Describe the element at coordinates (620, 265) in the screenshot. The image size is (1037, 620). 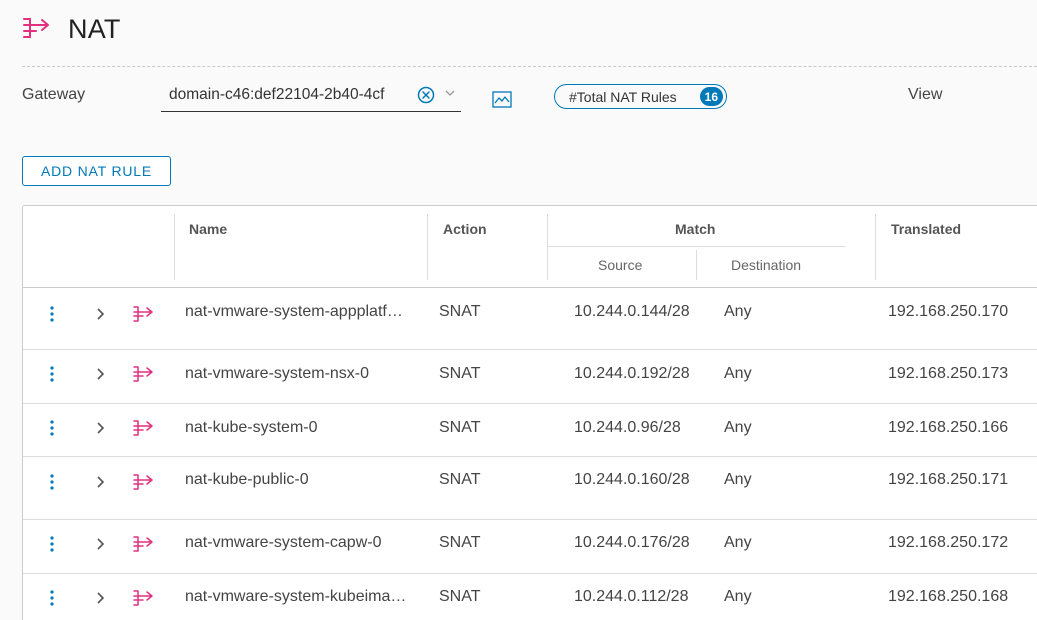
I see `column-header-source: Source` at that location.